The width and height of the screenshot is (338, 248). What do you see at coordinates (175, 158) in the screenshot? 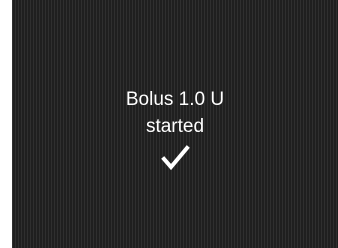
I see `checkmark-icon` at bounding box center [175, 158].